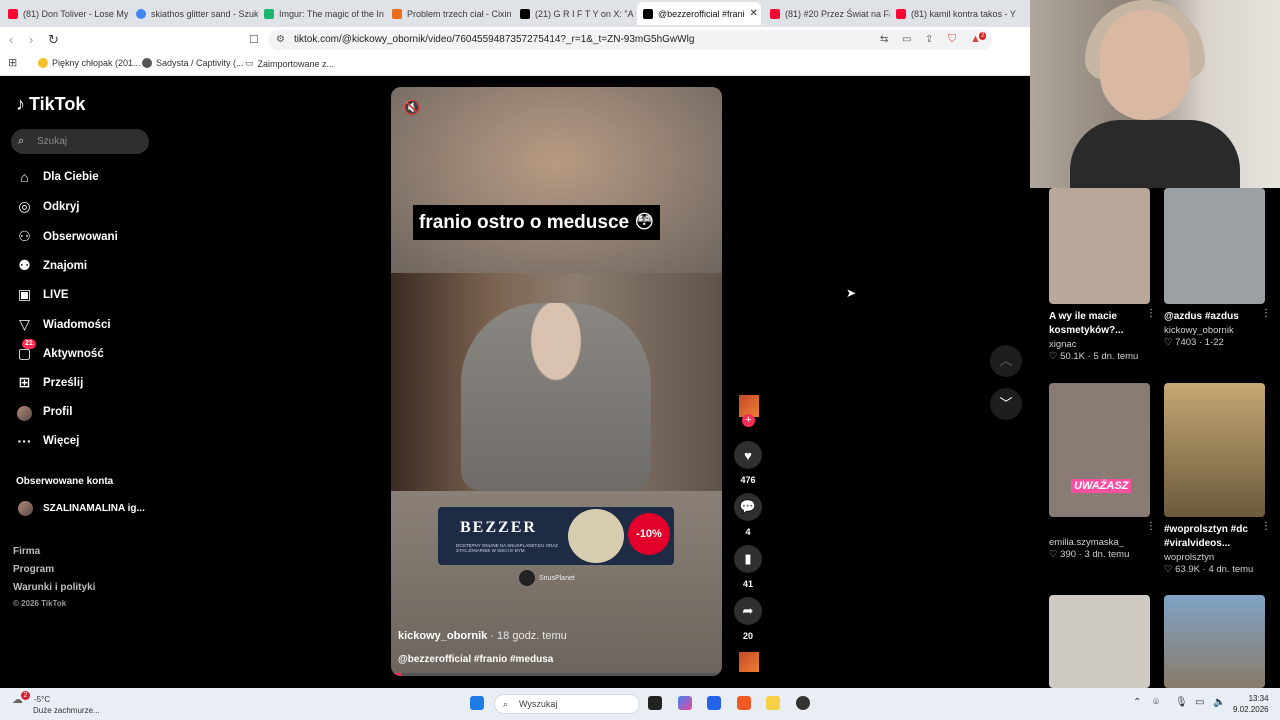 Image resolution: width=1280 pixels, height=720 pixels. I want to click on reload-icon: ↻, so click(53, 40).